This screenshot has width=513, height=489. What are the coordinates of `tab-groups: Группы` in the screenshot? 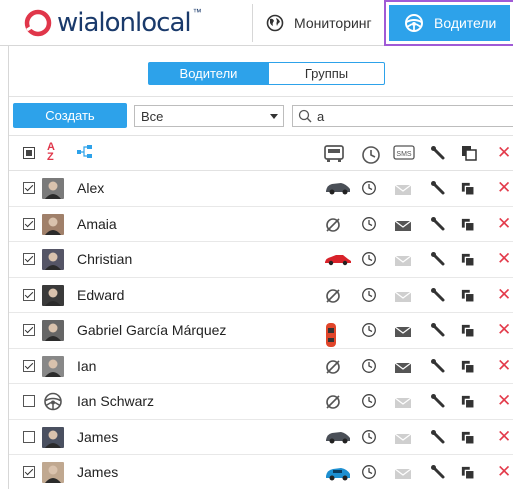 It's located at (327, 73).